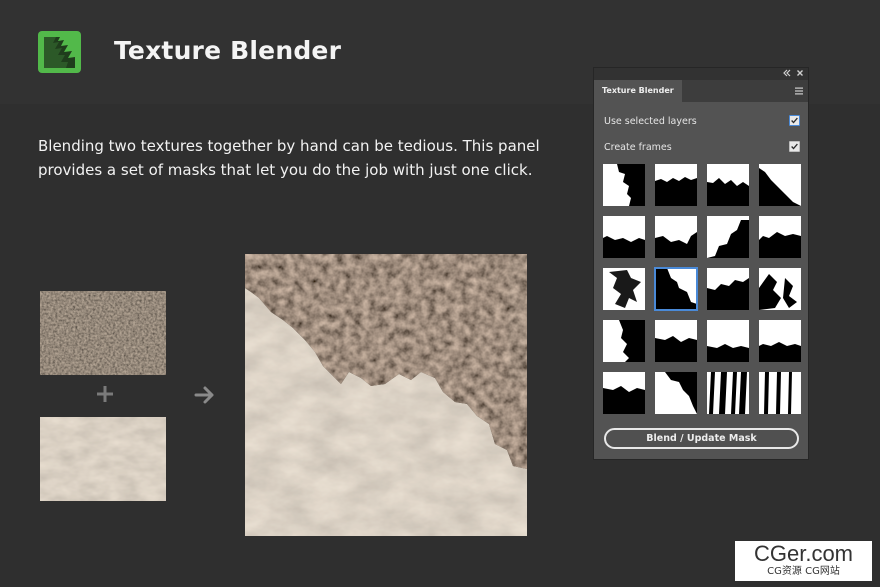 Image resolution: width=880 pixels, height=587 pixels. Describe the element at coordinates (638, 147) in the screenshot. I see `option-label: Create frames` at that location.